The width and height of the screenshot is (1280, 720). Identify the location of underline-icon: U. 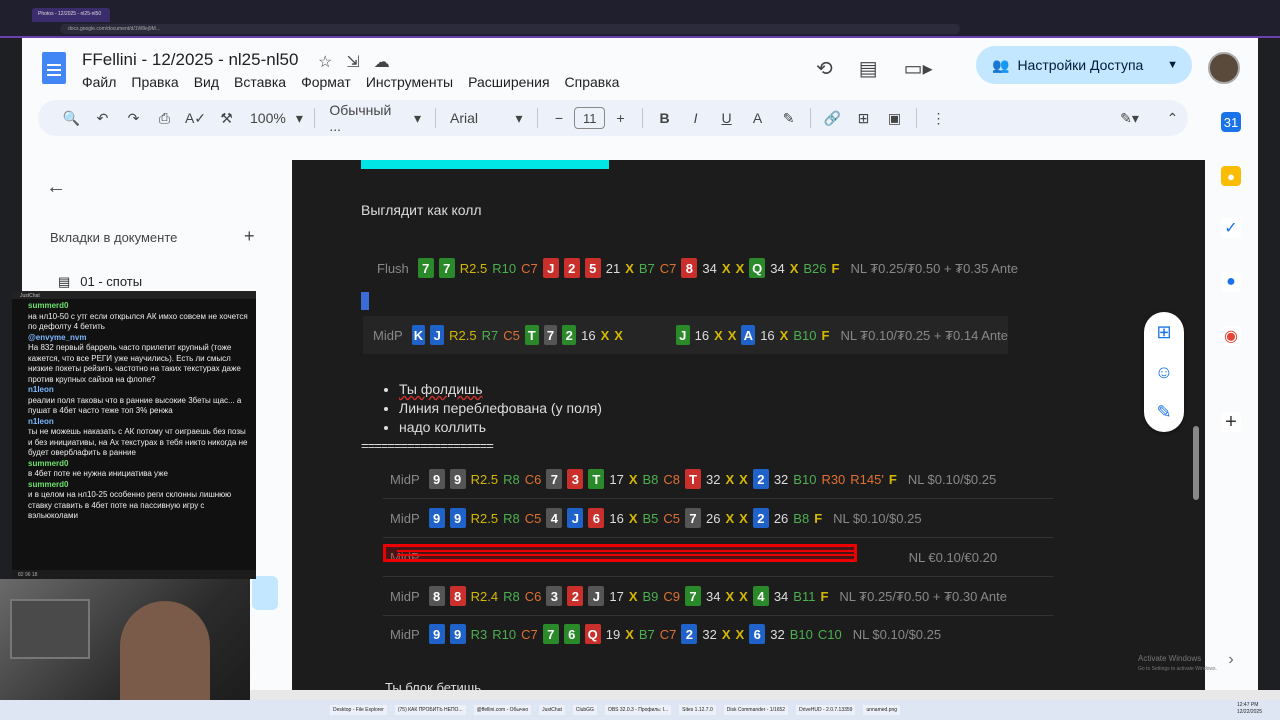
(726, 118).